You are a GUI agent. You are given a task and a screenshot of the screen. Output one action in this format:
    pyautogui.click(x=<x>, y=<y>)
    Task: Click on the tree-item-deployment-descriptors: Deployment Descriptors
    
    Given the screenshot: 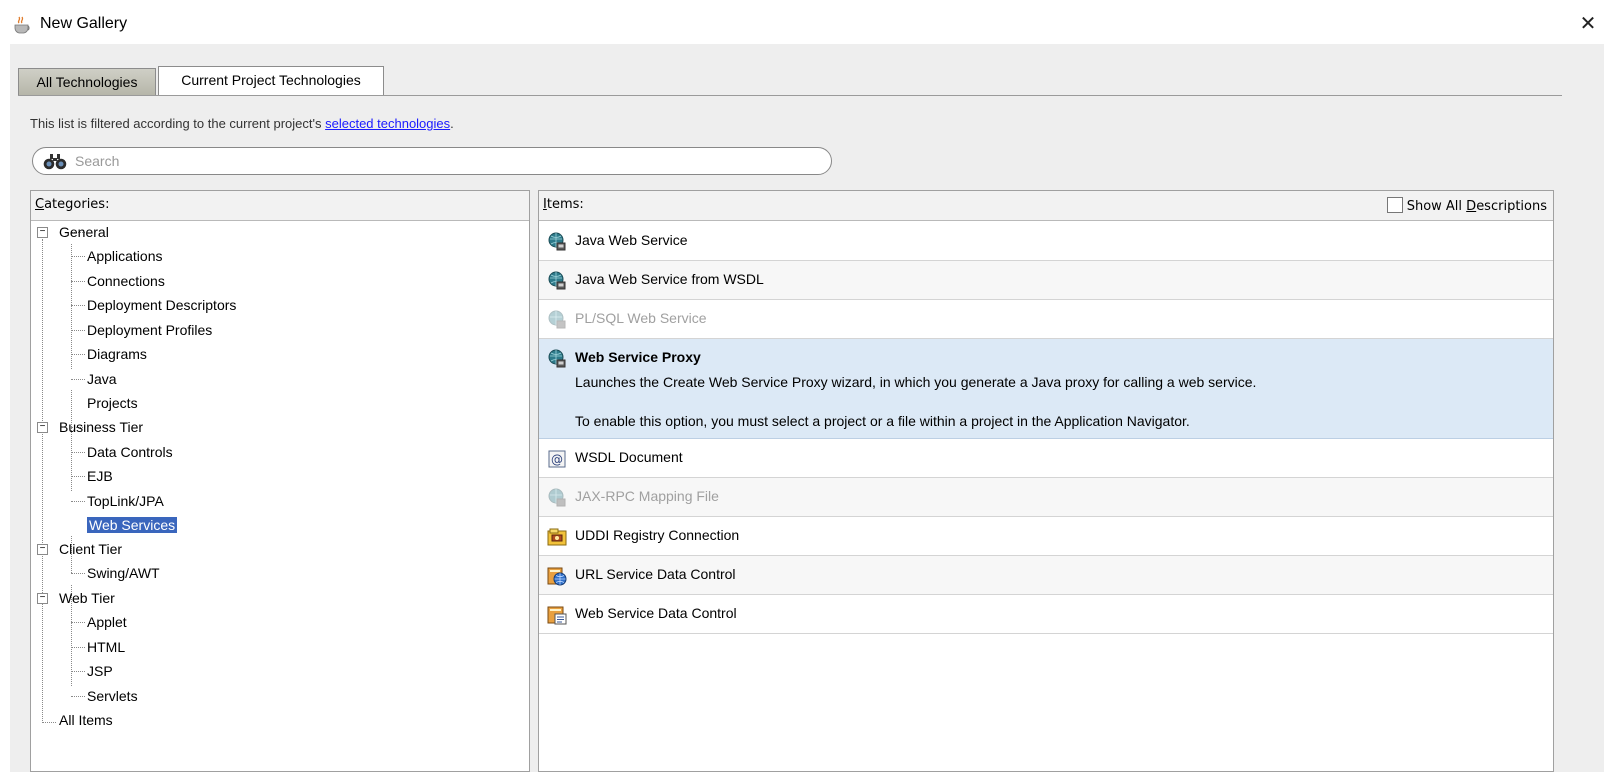 What is the action you would take?
    pyautogui.click(x=161, y=305)
    